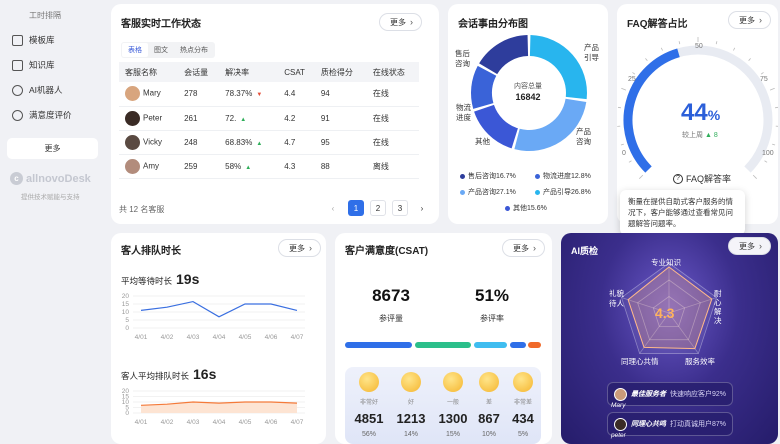  I want to click on csat-level-count: 1300, so click(453, 418).